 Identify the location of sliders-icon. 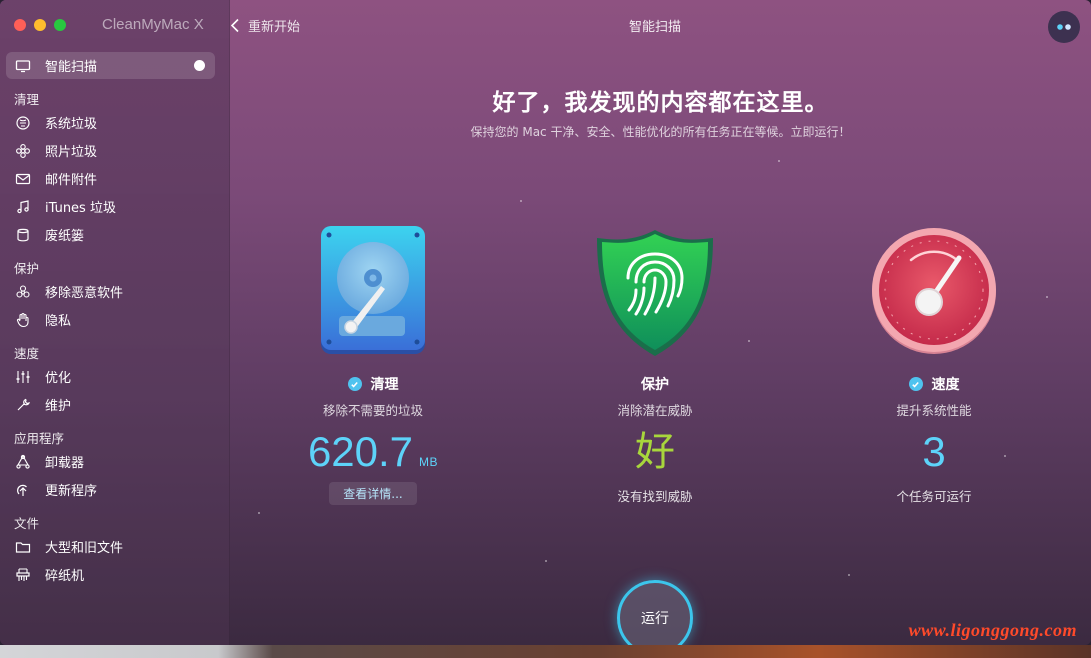
(23, 377).